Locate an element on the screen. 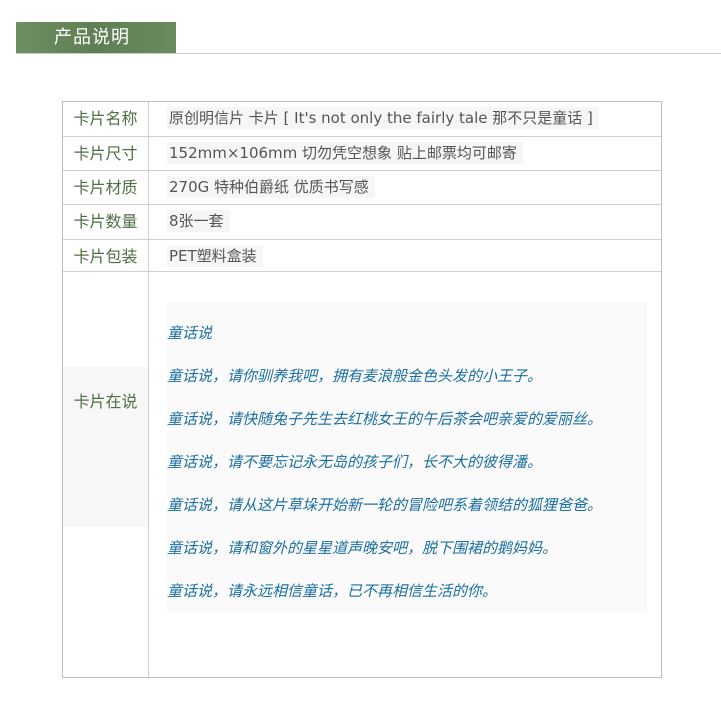 The height and width of the screenshot is (709, 721). row-label: 卡片数量 is located at coordinates (106, 222).